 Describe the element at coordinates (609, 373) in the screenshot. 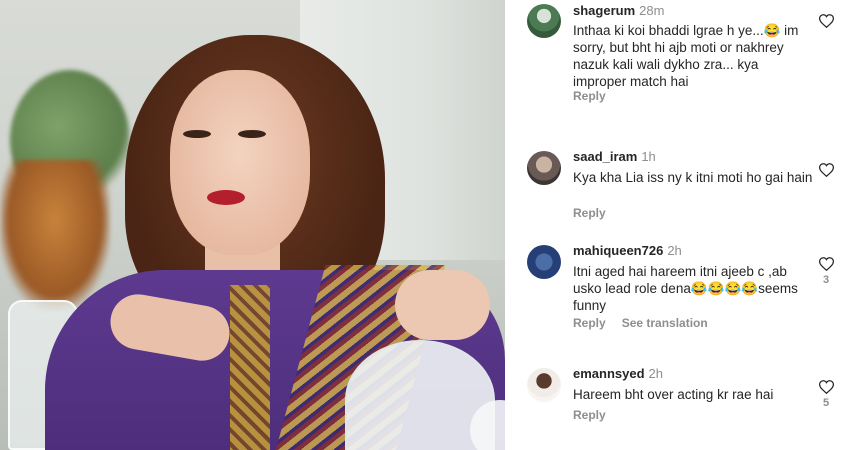

I see `comment-username: emannsyed` at that location.